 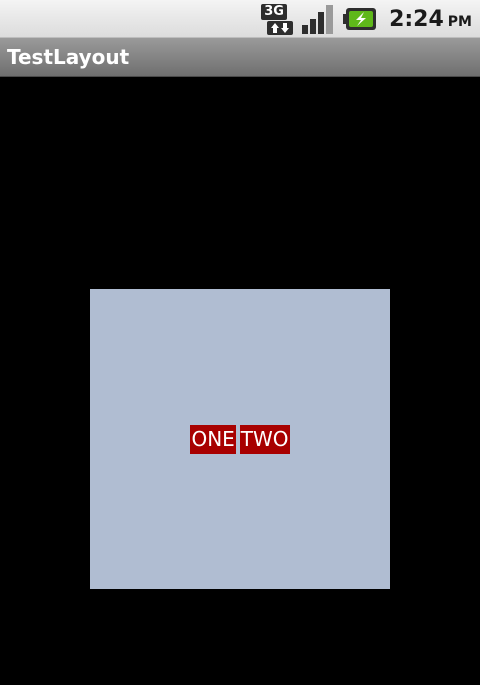 What do you see at coordinates (264, 439) in the screenshot?
I see `label-two: TWO` at bounding box center [264, 439].